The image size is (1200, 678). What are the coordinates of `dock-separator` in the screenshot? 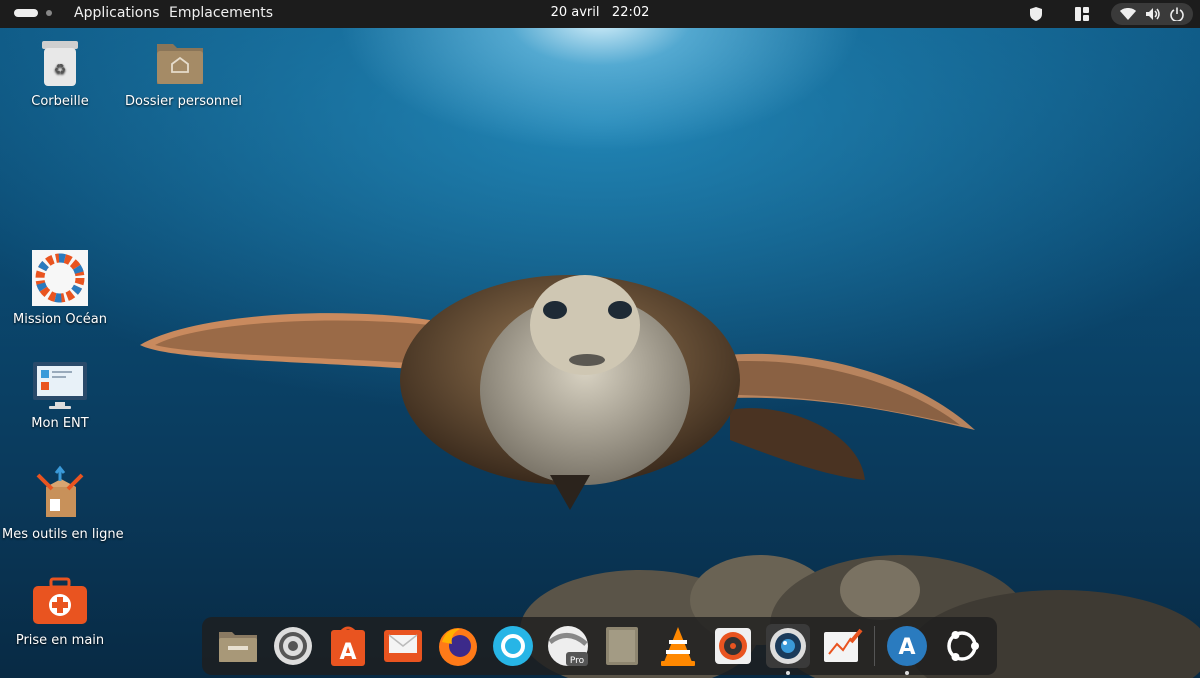 It's located at (874, 646).